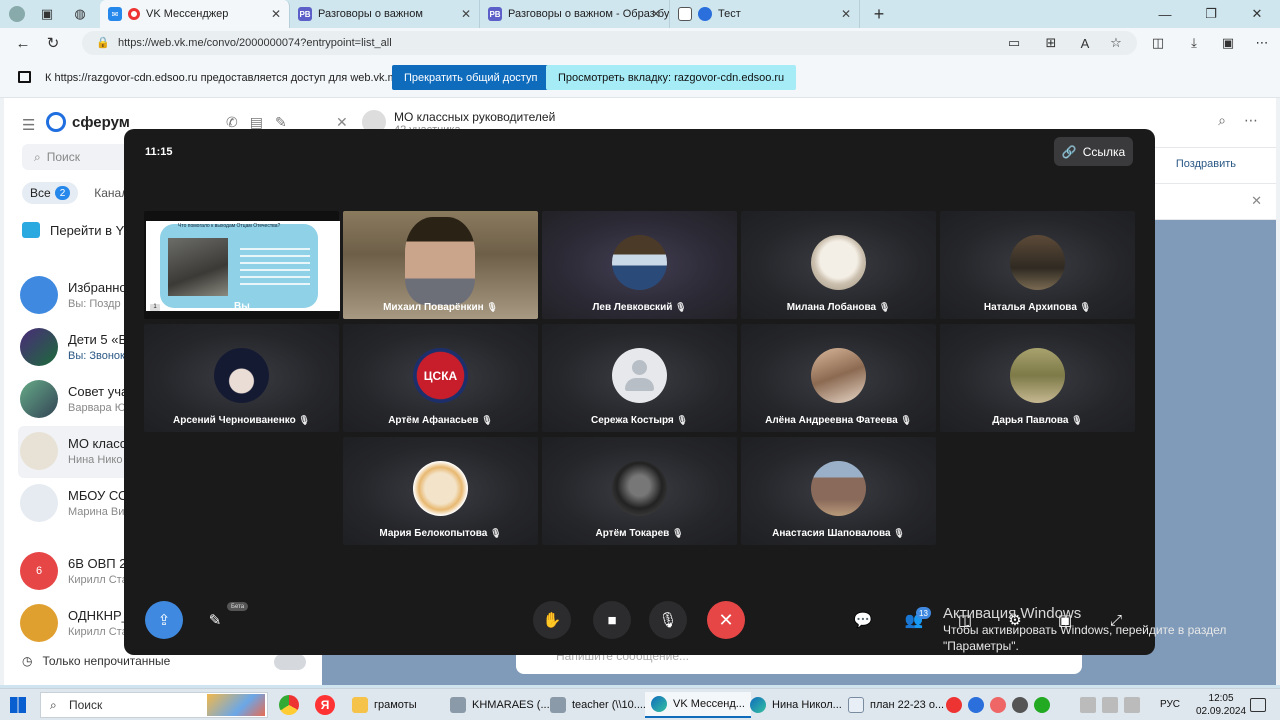 The height and width of the screenshot is (720, 1280). Describe the element at coordinates (1258, 705) in the screenshot. I see `notifications-icon` at that location.